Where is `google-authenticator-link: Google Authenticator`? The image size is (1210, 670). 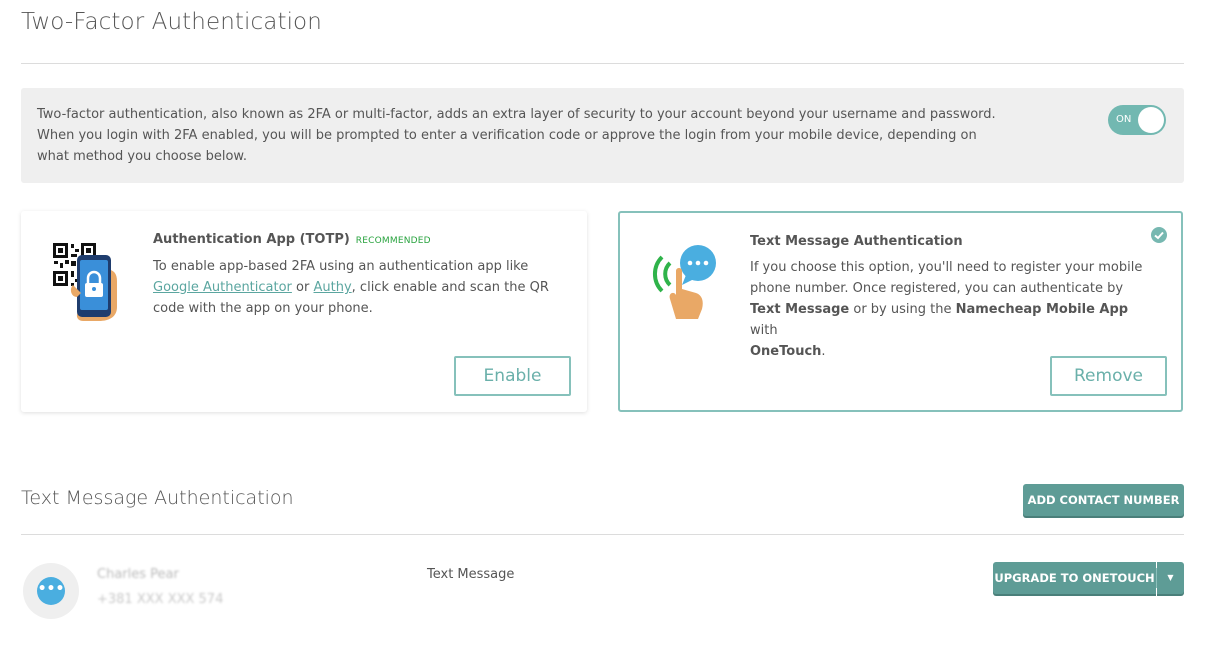 google-authenticator-link: Google Authenticator is located at coordinates (222, 287).